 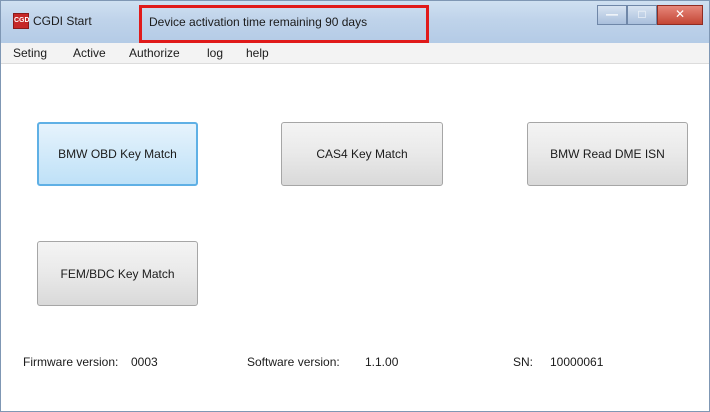 I want to click on menu-item-authorize: Authorize, so click(x=154, y=53).